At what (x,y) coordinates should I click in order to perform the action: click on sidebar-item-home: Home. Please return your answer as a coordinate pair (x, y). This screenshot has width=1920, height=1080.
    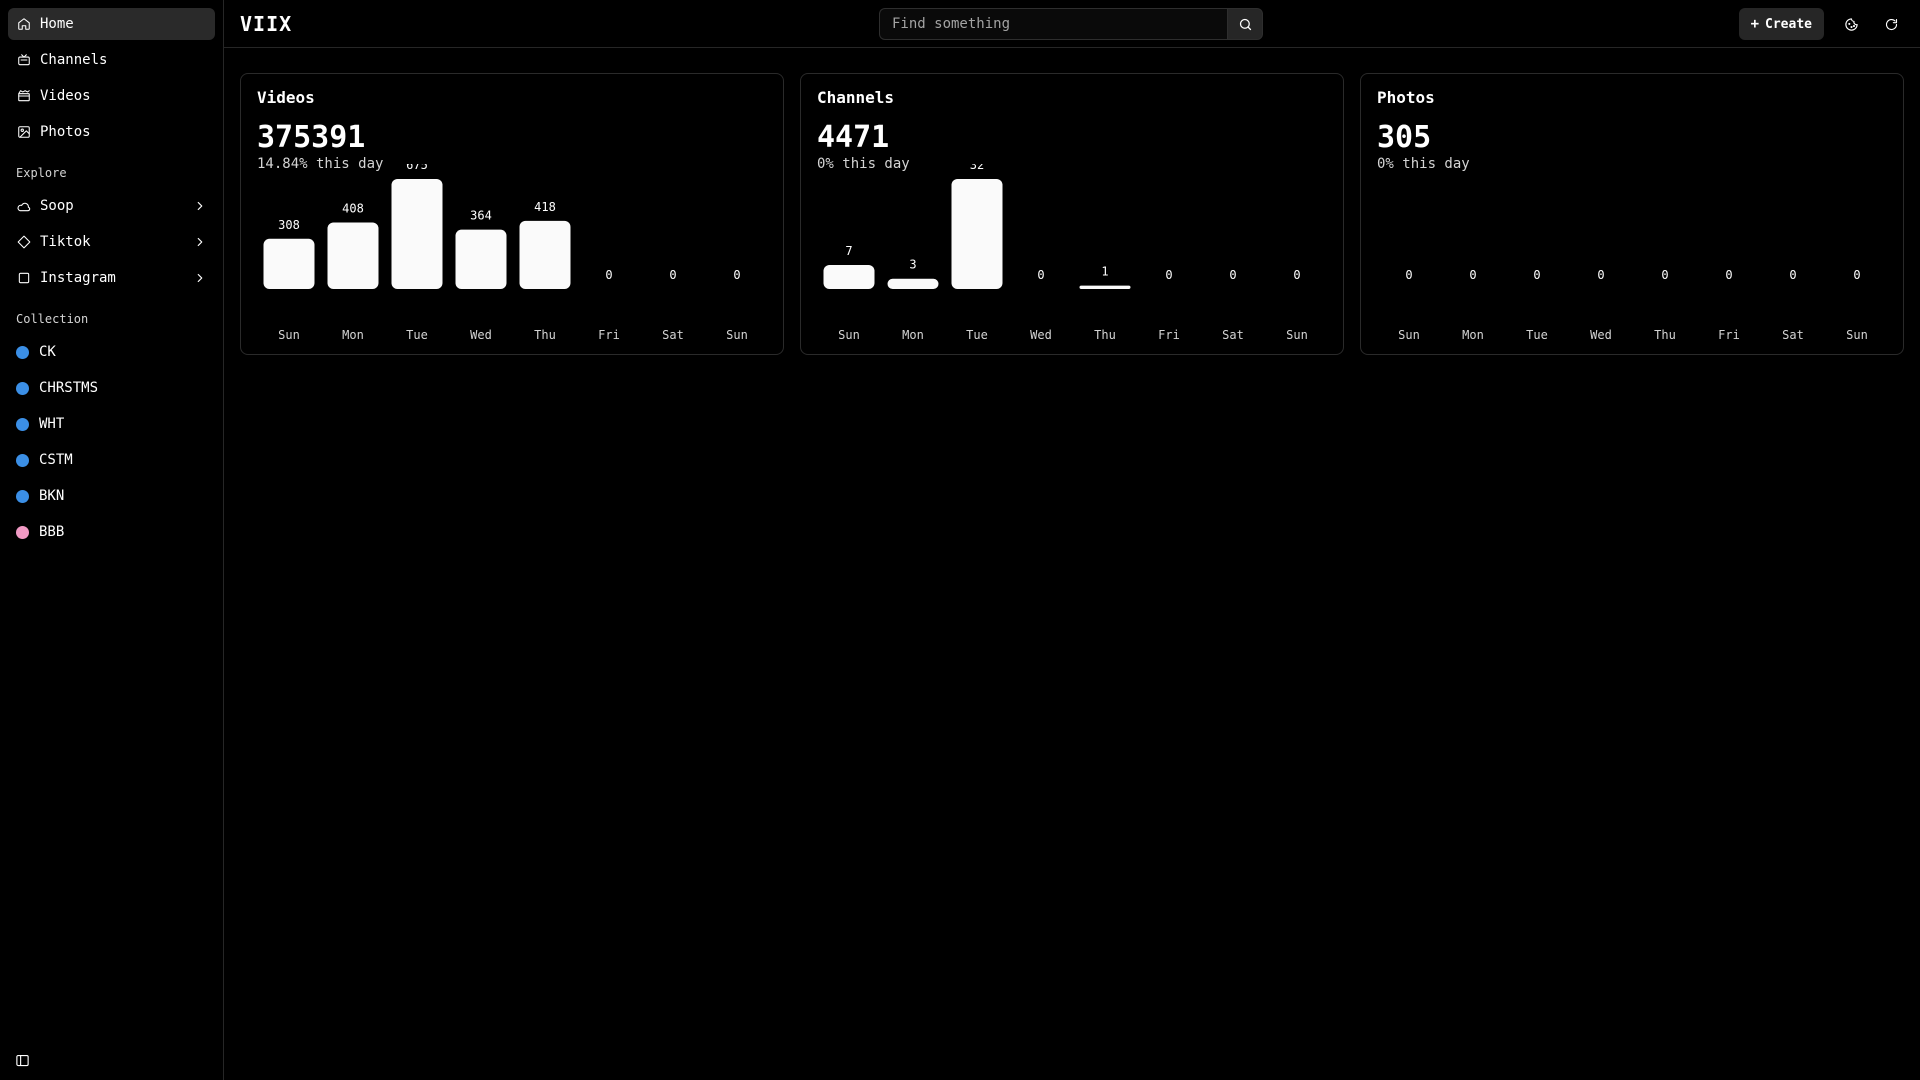
    Looking at the image, I should click on (111, 24).